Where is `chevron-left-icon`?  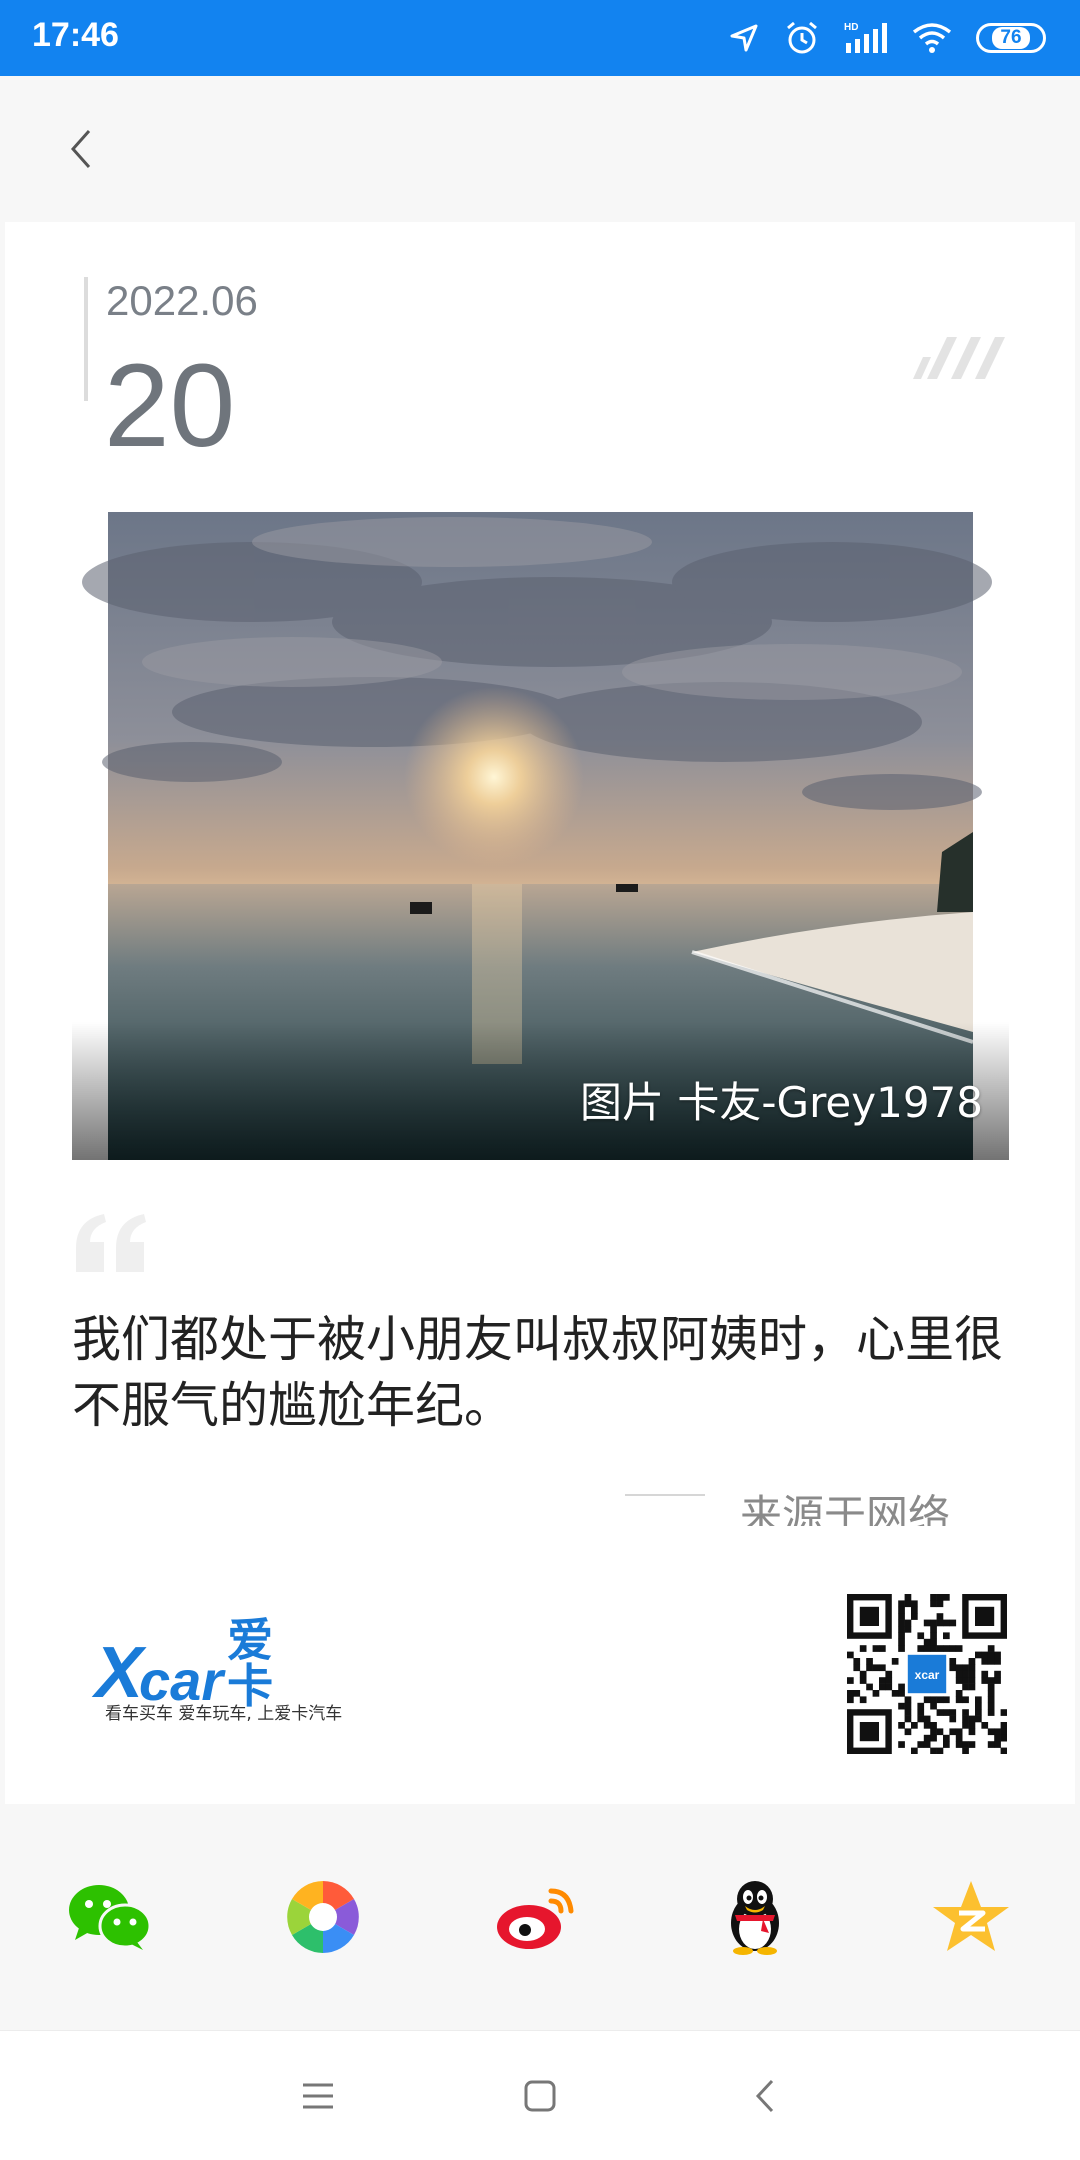 chevron-left-icon is located at coordinates (80, 149).